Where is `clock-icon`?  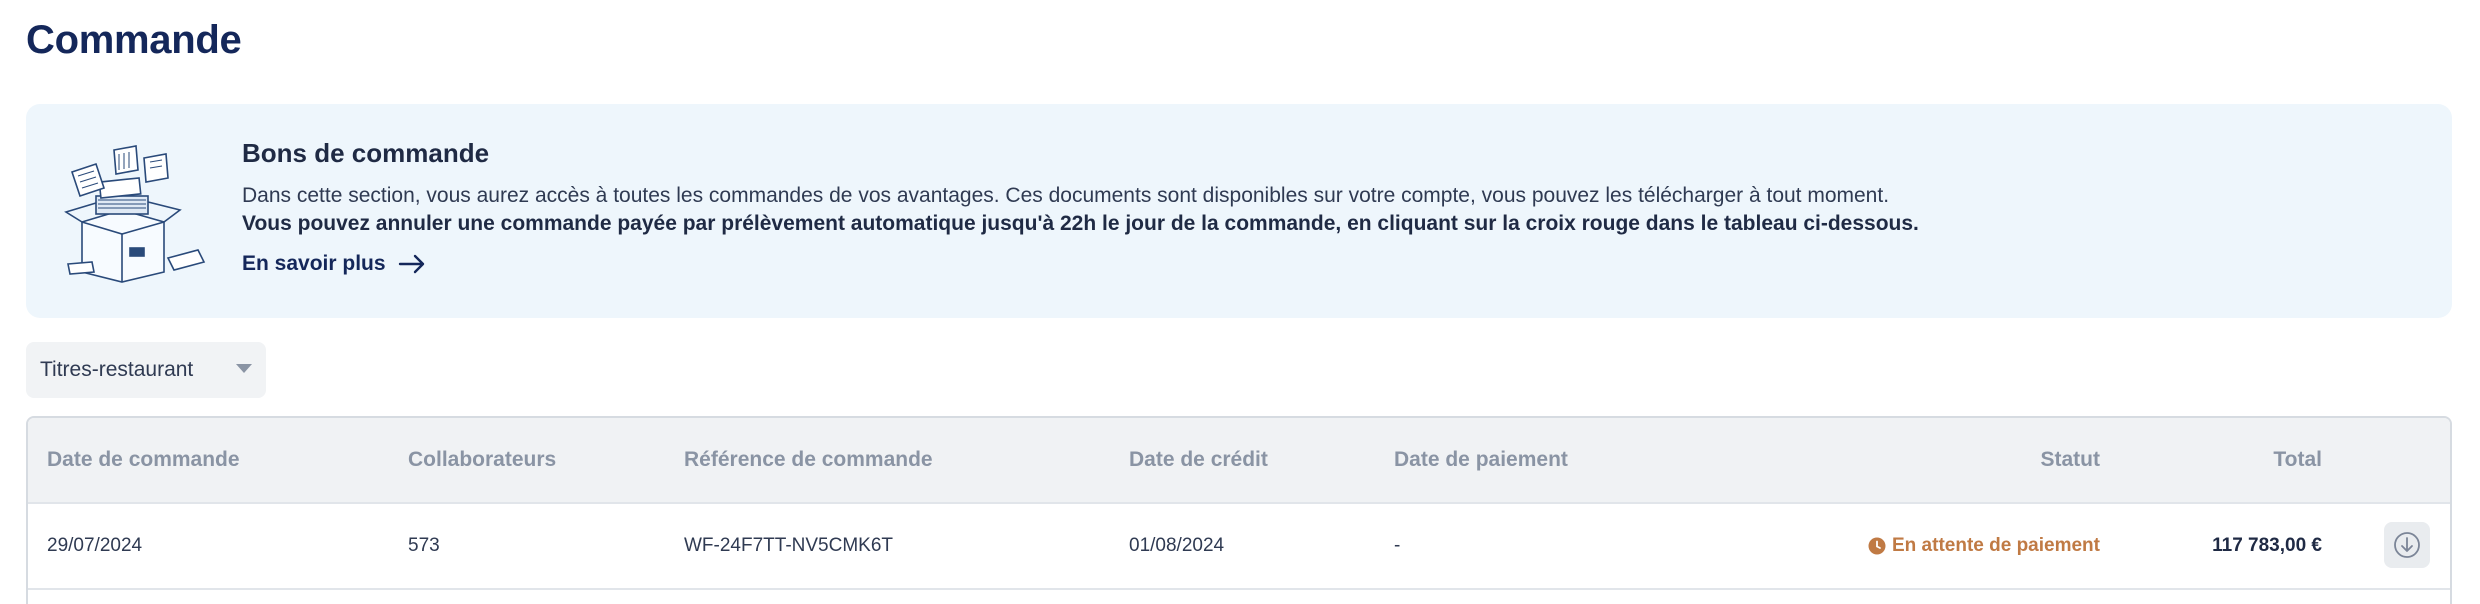 clock-icon is located at coordinates (1877, 546).